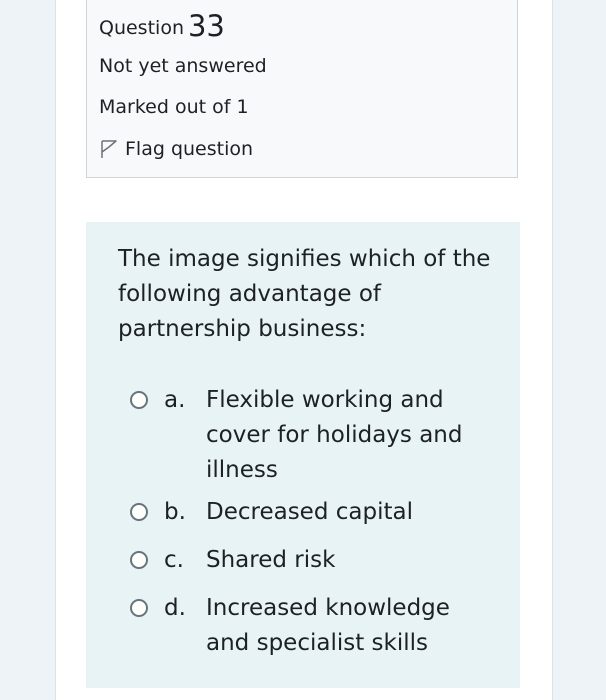  I want to click on question-number: 33, so click(206, 26).